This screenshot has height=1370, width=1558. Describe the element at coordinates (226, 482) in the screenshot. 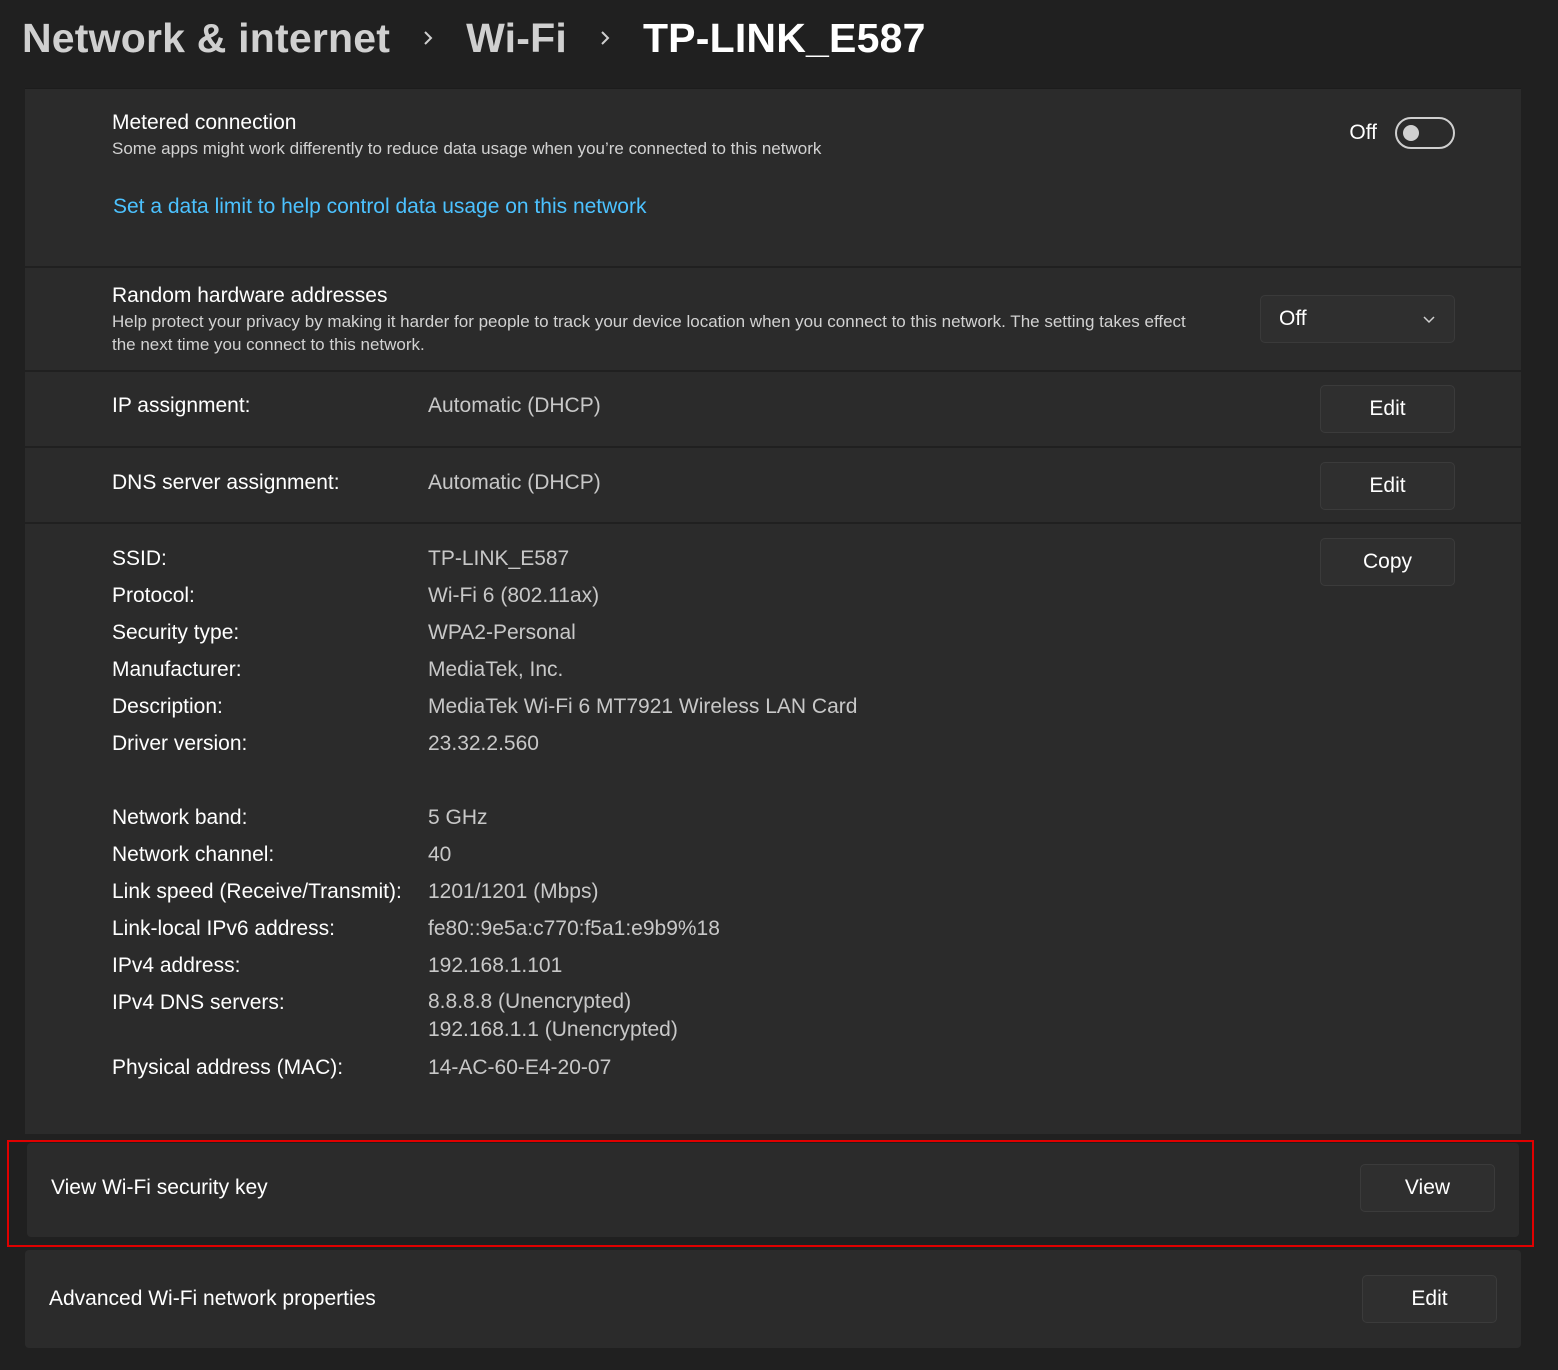

I see `dns-assignment-label: DNS server assignment:` at that location.